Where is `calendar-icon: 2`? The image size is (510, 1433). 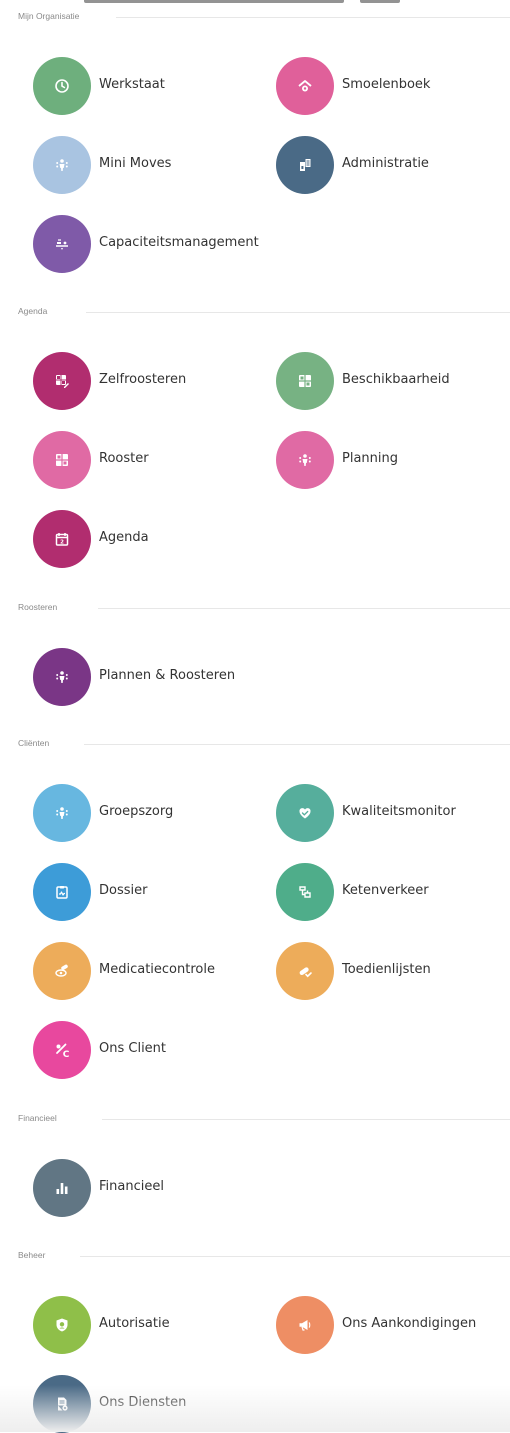
calendar-icon: 2 is located at coordinates (62, 539).